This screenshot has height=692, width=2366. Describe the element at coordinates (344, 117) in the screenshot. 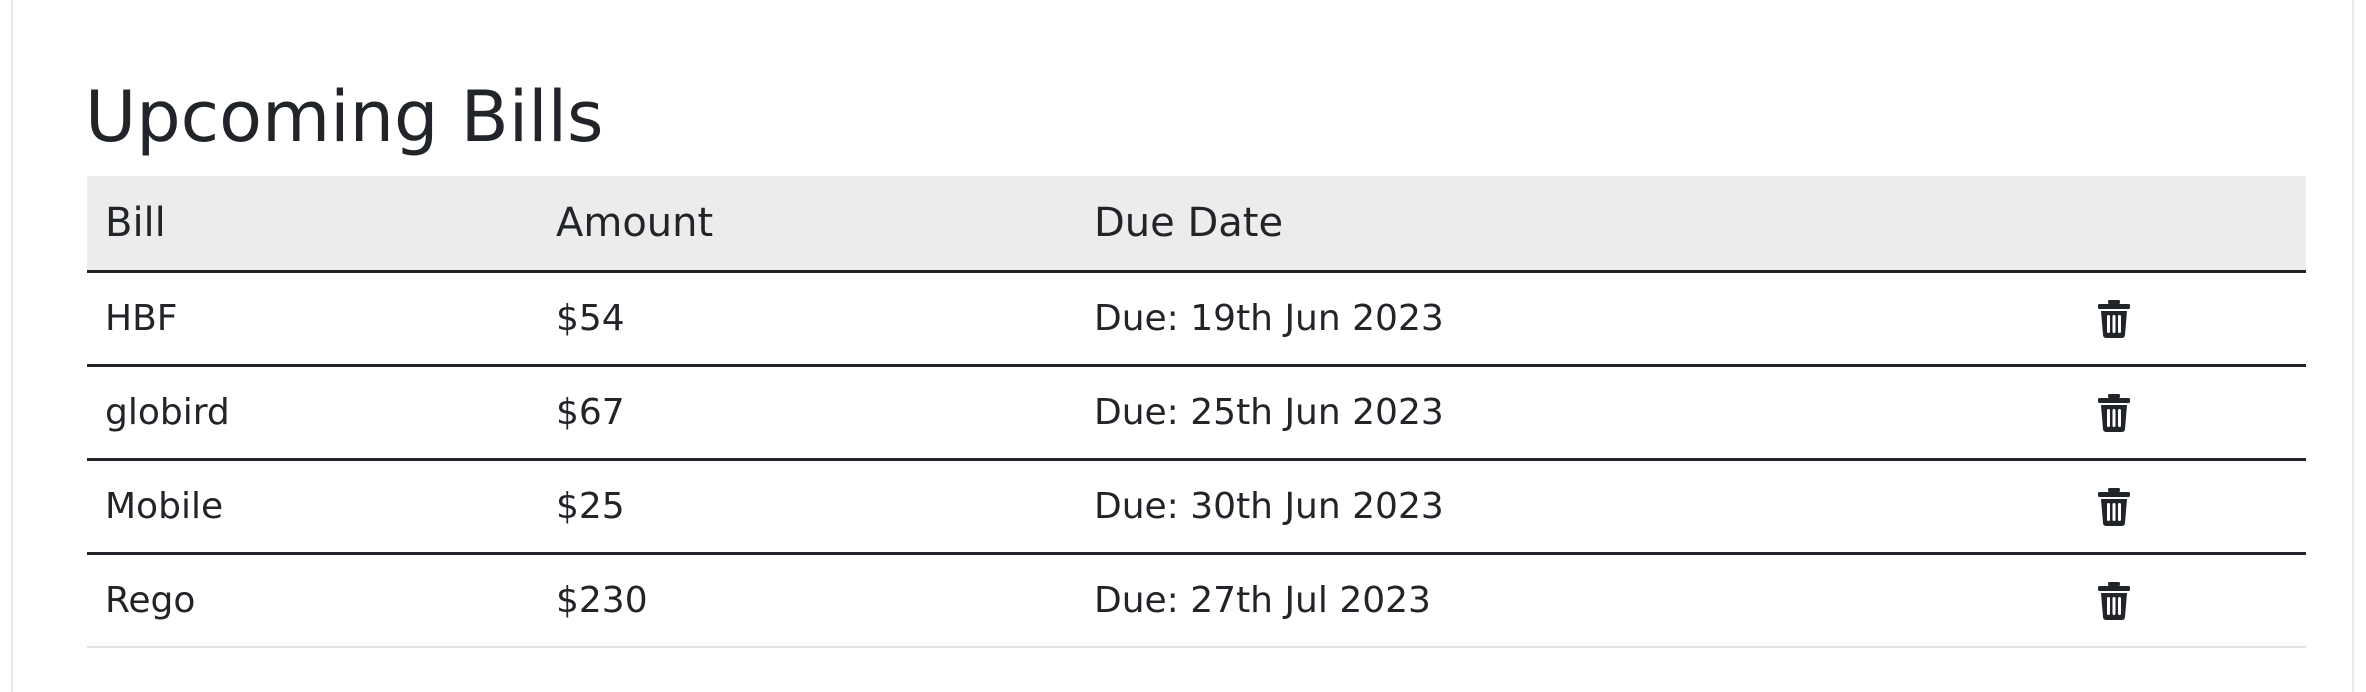

I see `page-title: Upcoming Bills` at that location.